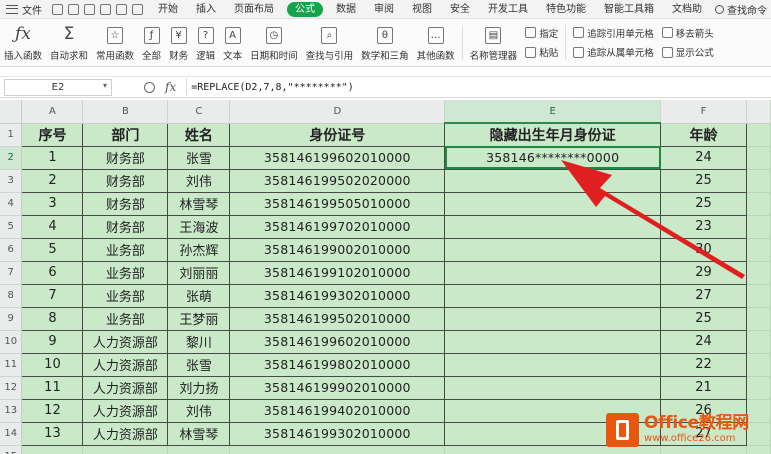 Image resolution: width=771 pixels, height=454 pixels. What do you see at coordinates (11, 227) in the screenshot?
I see `row-header: 5` at bounding box center [11, 227].